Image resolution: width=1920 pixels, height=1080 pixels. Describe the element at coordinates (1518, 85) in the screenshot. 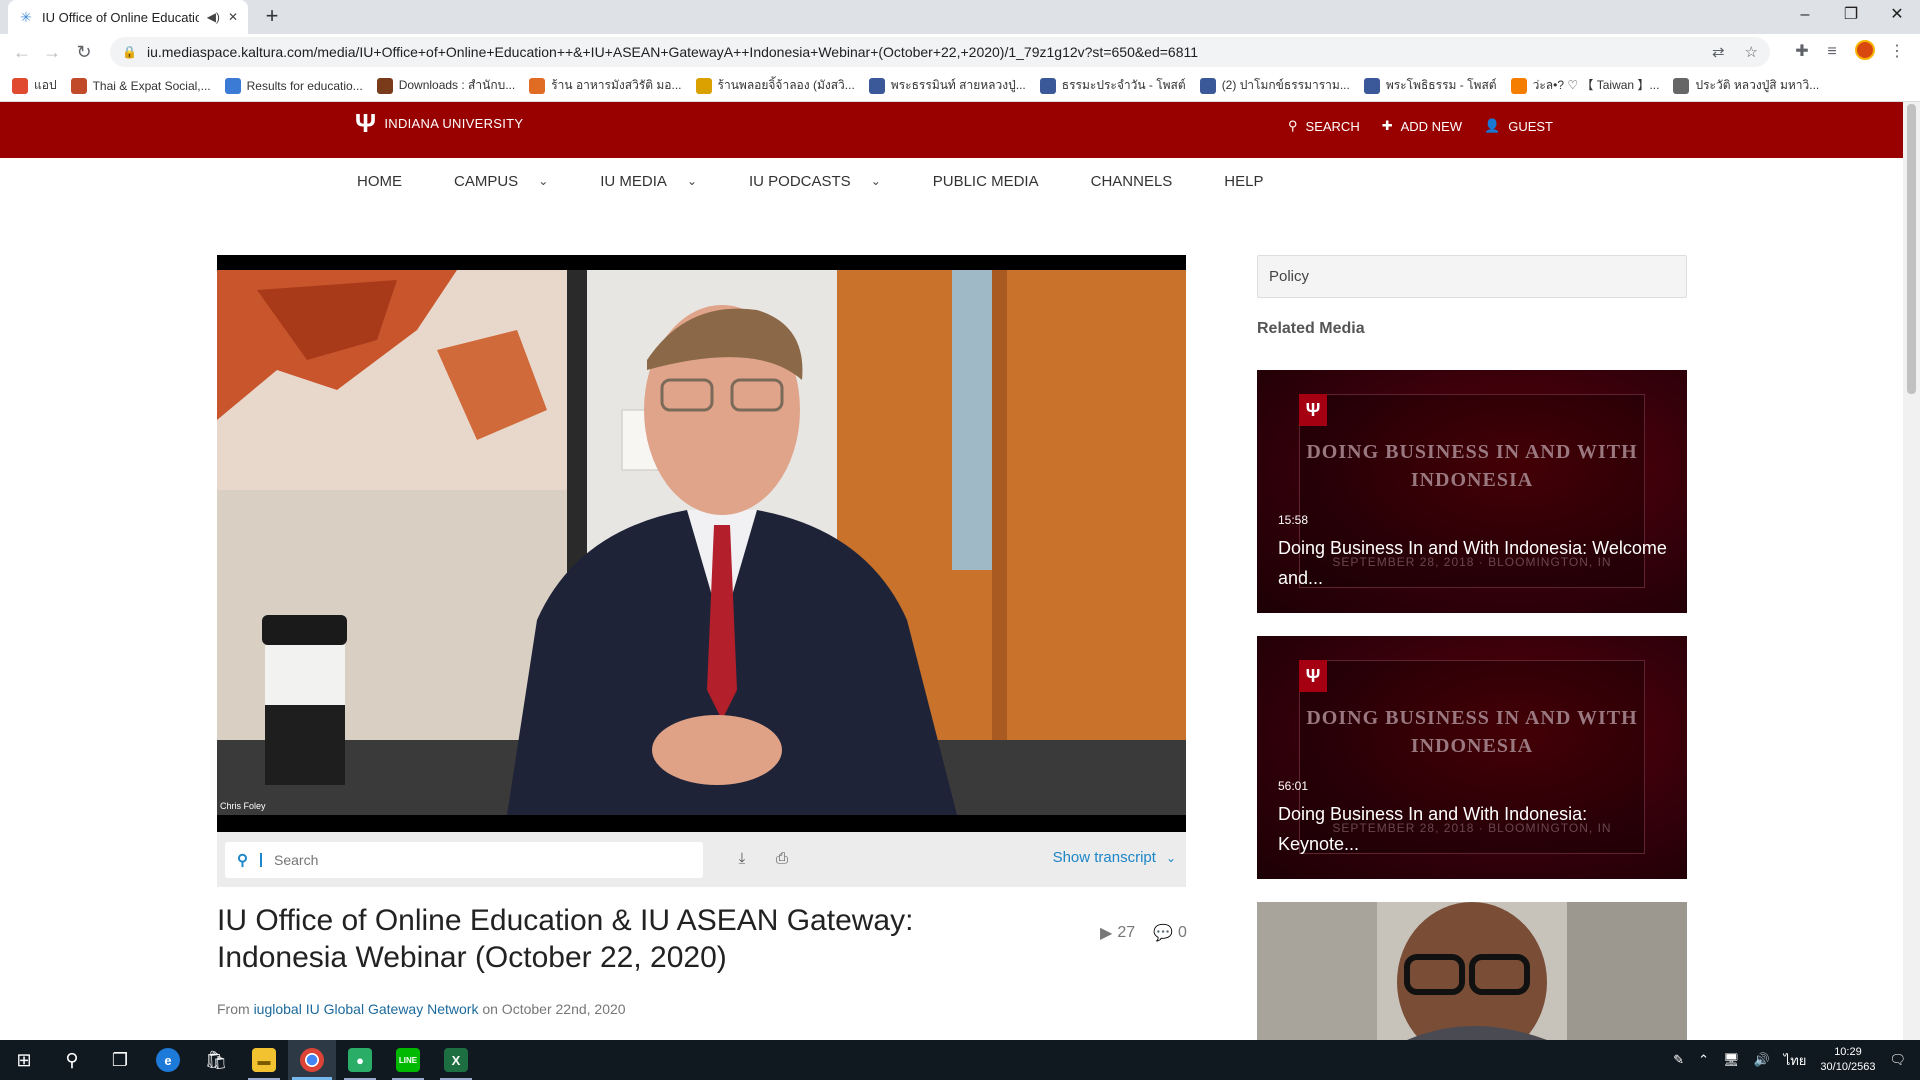

I see `blogger-icon` at that location.